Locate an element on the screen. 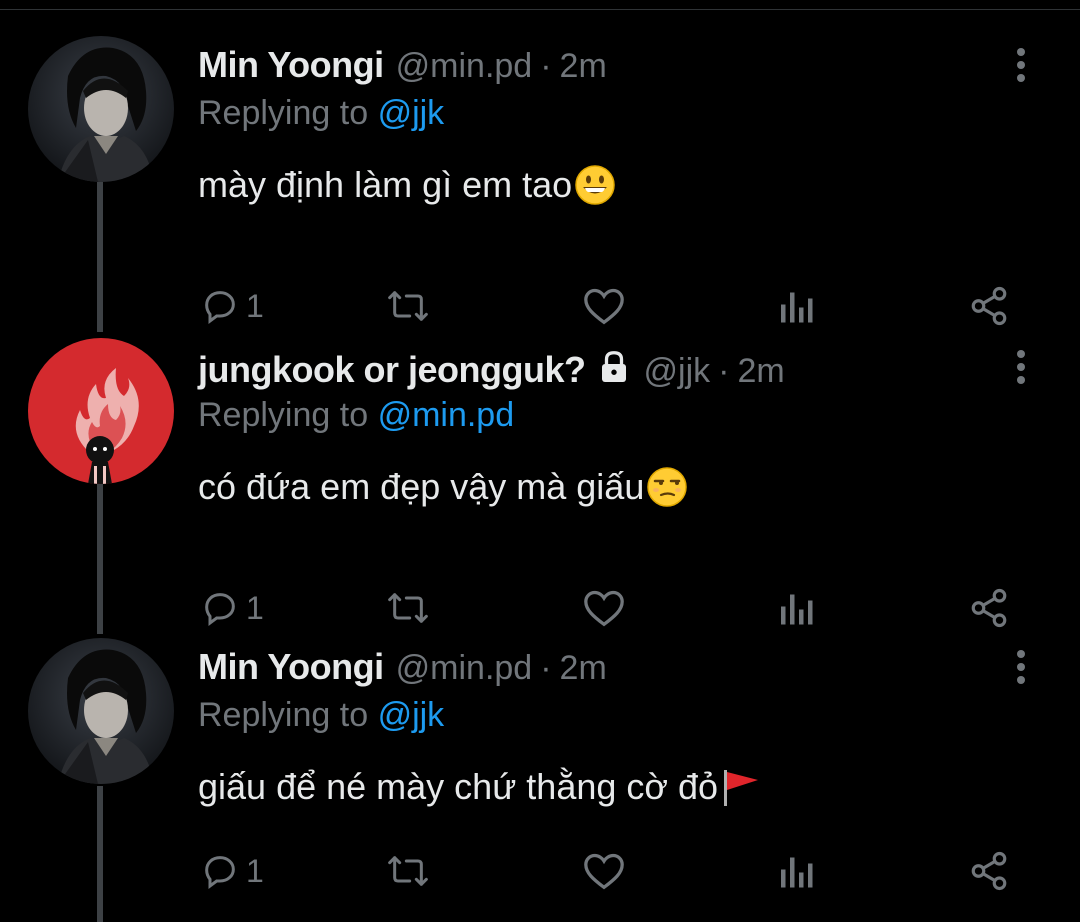 The image size is (1080, 922). tweet-body: giấu để né mày chứ thằng cờ đỏ is located at coordinates (458, 786).